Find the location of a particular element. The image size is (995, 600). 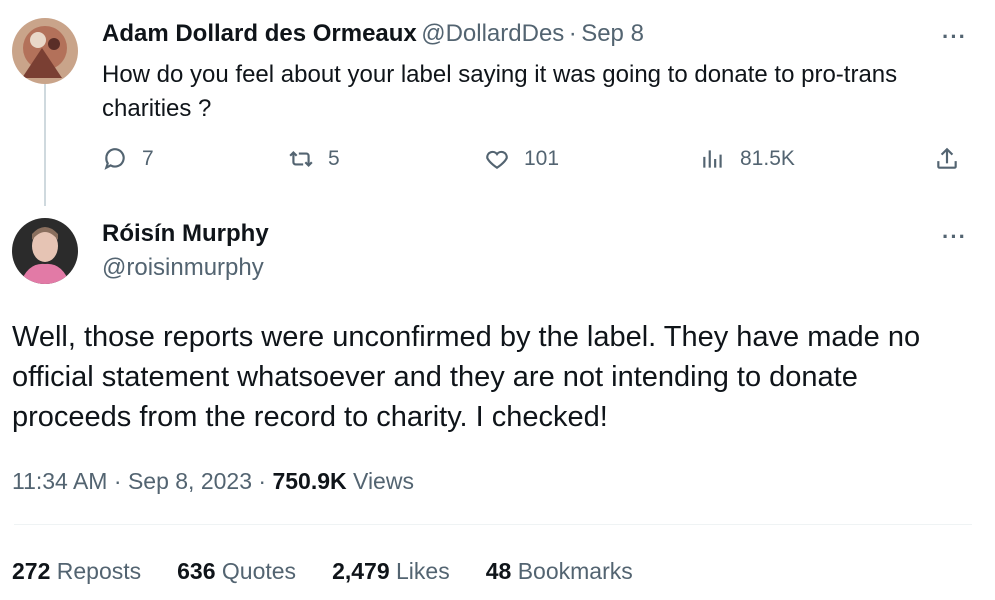

share-action is located at coordinates (947, 159).